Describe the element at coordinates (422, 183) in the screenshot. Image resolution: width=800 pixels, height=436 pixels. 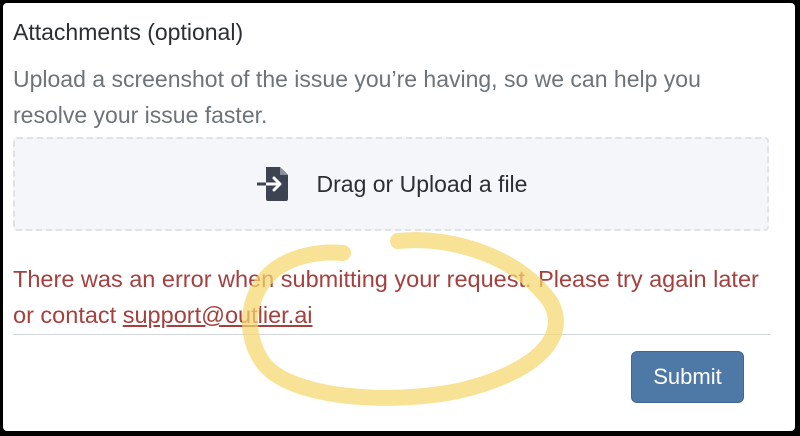
I see `dropzone-label: Drag or Upload a file` at that location.